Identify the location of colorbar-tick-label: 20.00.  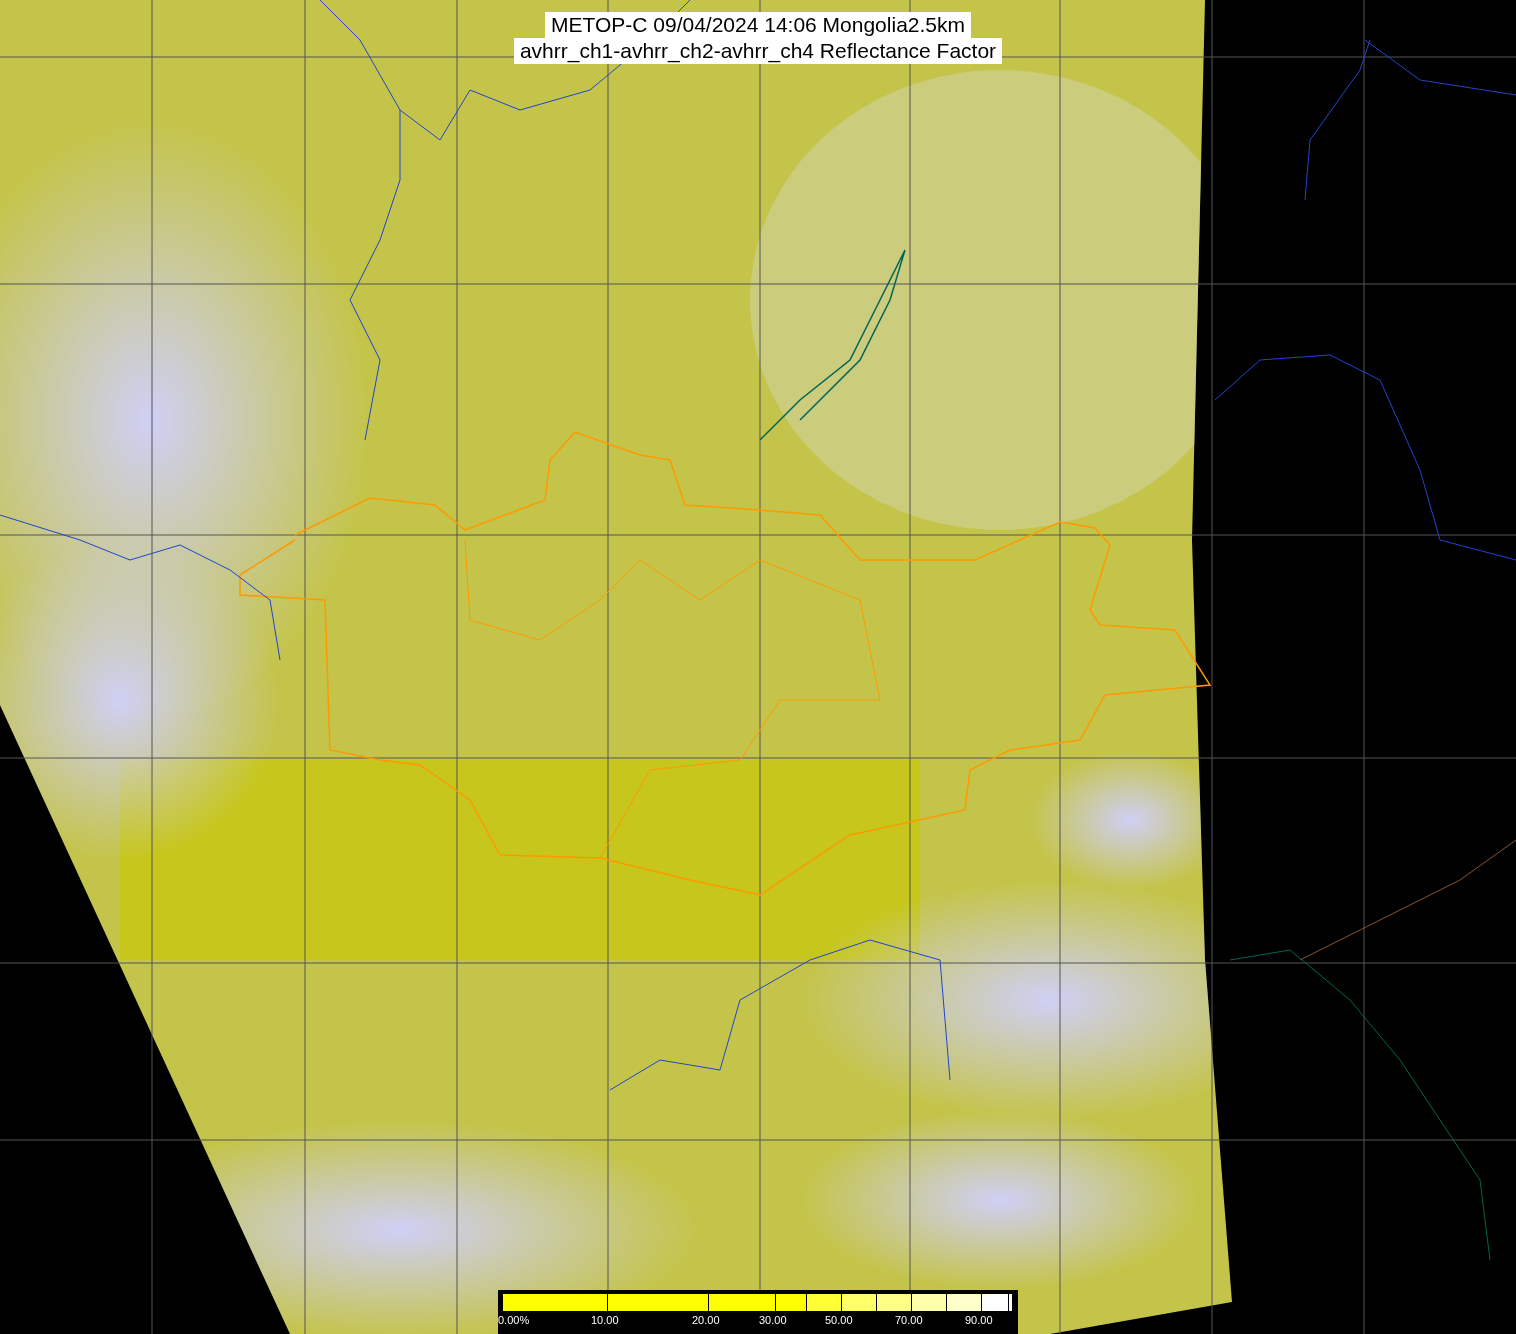
(706, 1320).